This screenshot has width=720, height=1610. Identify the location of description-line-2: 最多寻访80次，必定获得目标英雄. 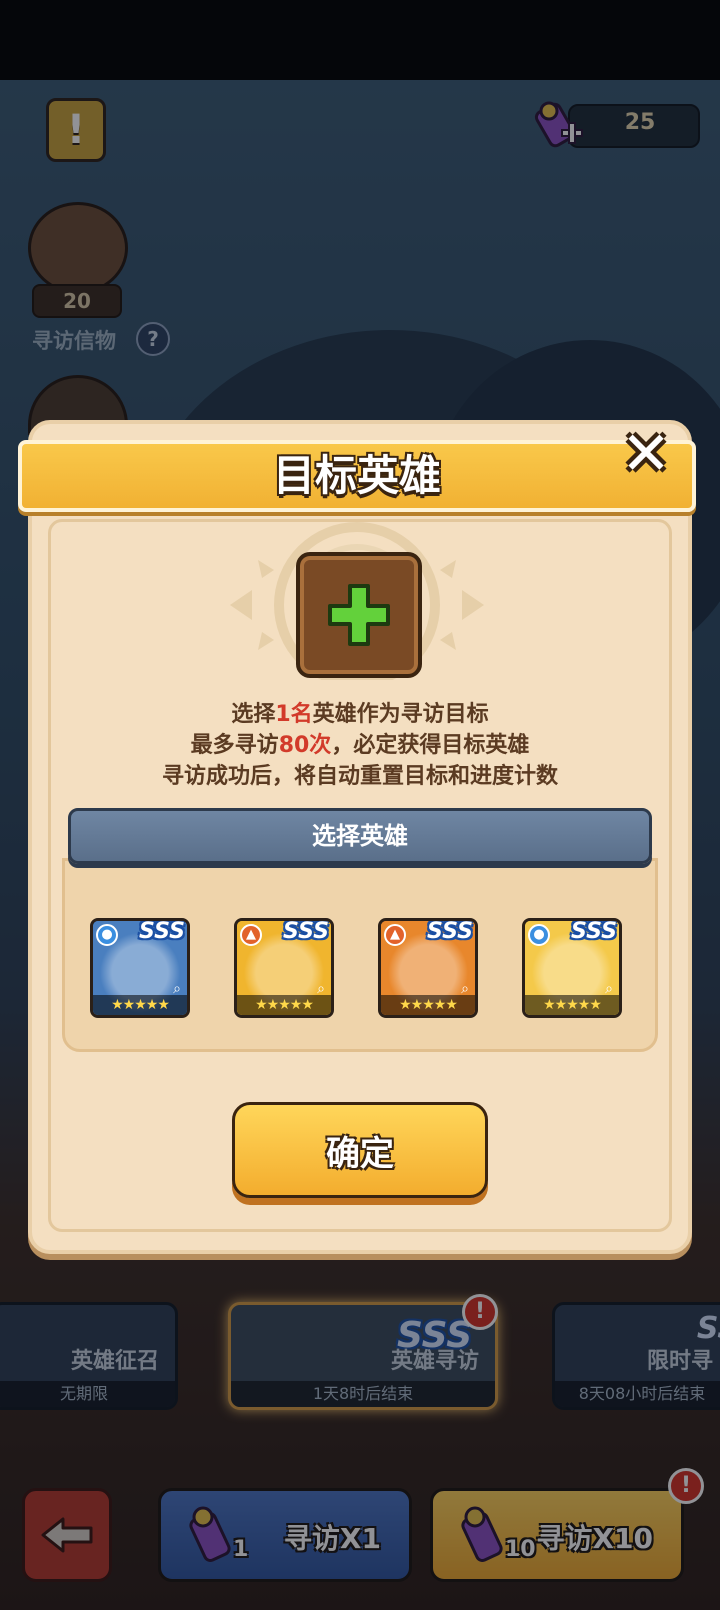
(360, 743).